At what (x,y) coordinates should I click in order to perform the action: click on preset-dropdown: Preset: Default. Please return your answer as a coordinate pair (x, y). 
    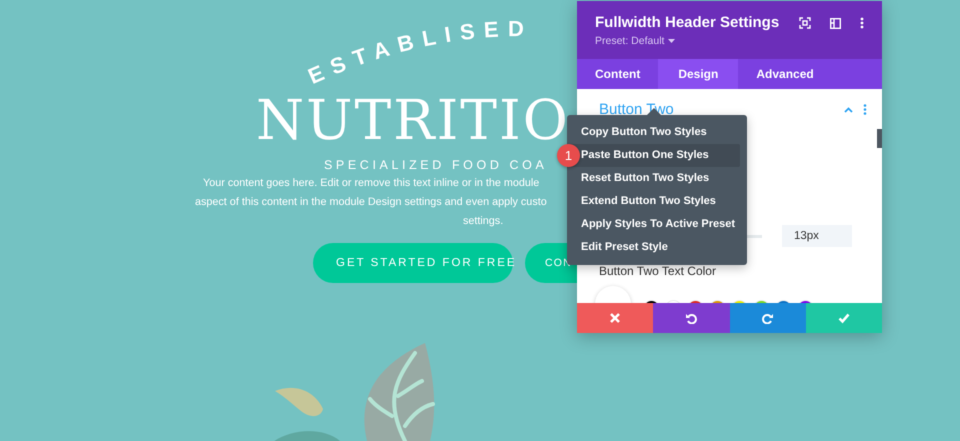
    Looking at the image, I should click on (687, 41).